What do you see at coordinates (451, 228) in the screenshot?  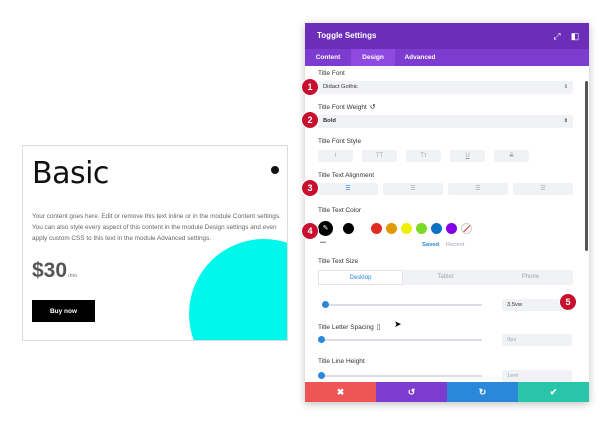 I see `color-swatch-purple` at bounding box center [451, 228].